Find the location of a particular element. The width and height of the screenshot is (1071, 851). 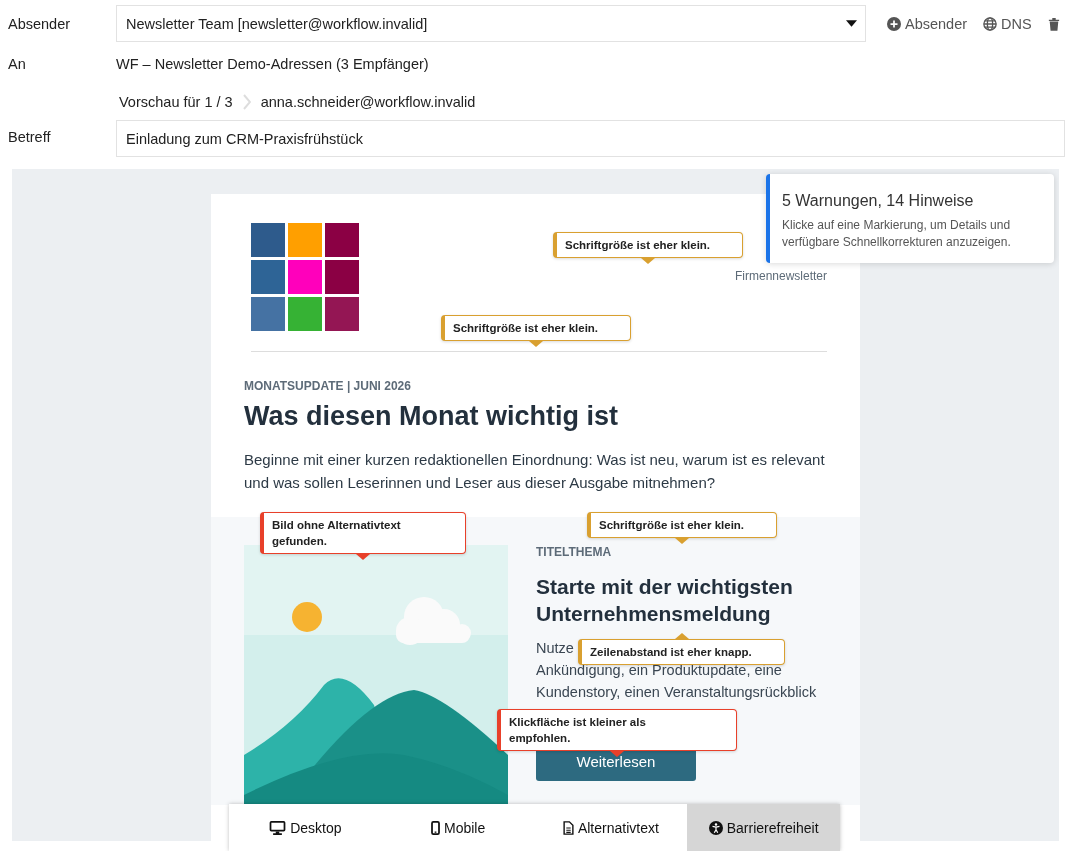

eyebrow-text: MONATSUPDATE | JUNI 2026 is located at coordinates (328, 386).